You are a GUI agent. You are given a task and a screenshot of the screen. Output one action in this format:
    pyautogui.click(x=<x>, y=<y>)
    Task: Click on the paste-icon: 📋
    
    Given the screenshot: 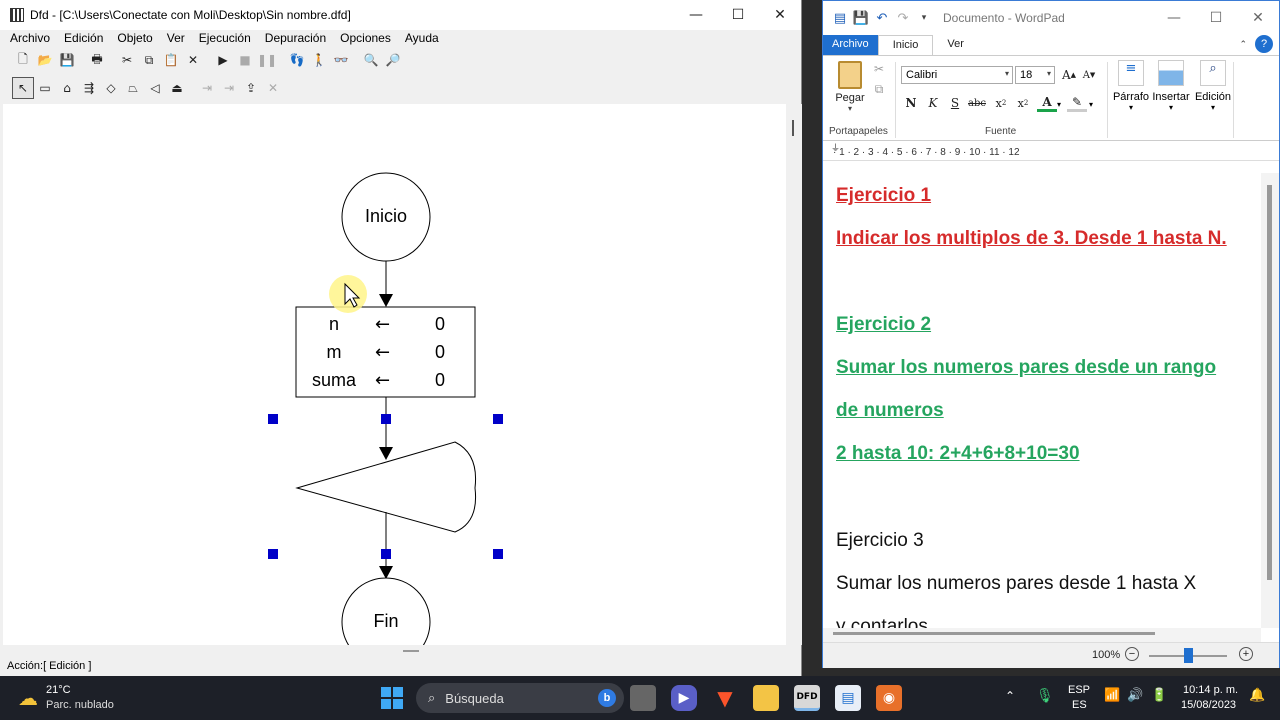 What is the action you would take?
    pyautogui.click(x=171, y=60)
    